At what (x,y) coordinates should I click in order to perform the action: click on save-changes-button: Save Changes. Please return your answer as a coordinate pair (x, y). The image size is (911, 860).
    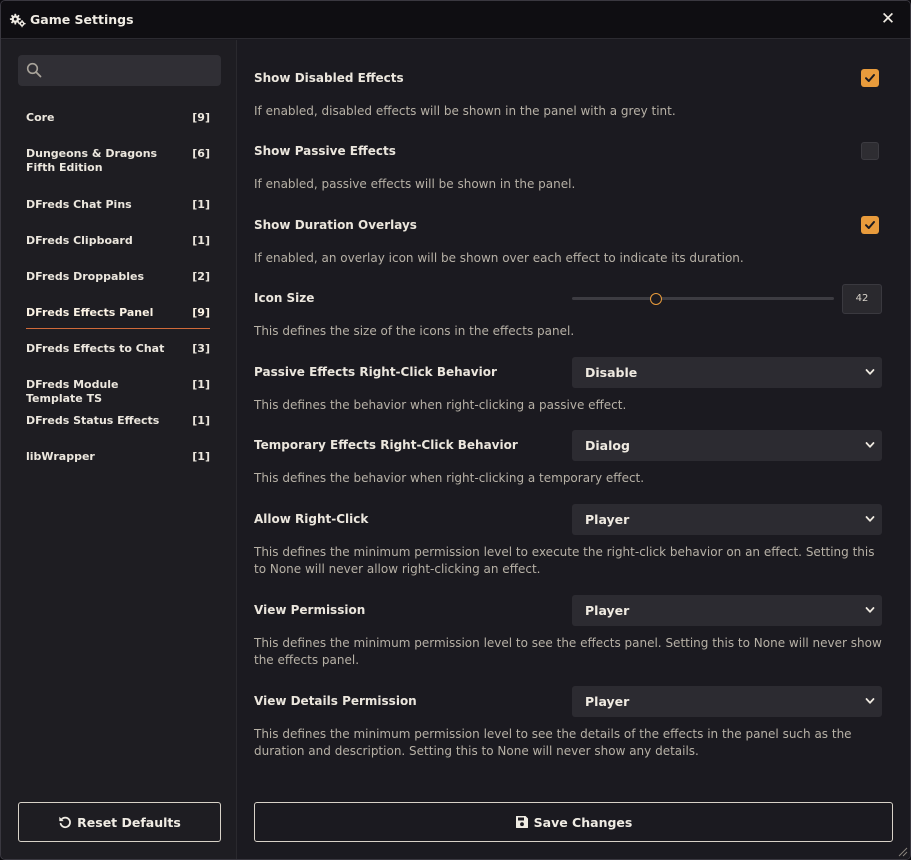
    Looking at the image, I should click on (573, 822).